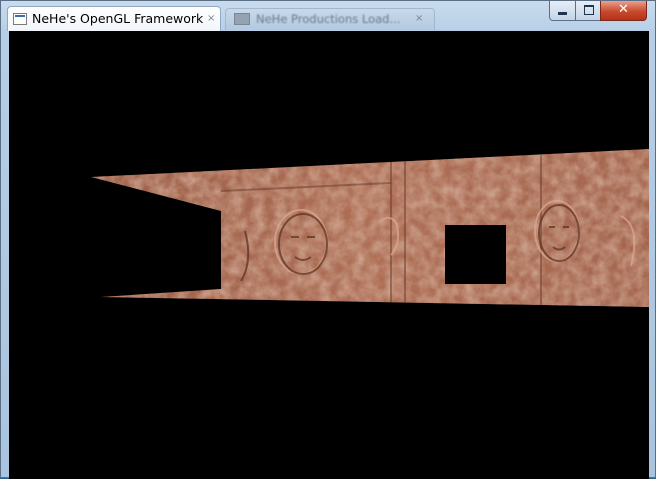  I want to click on wall-hole, so click(475, 254).